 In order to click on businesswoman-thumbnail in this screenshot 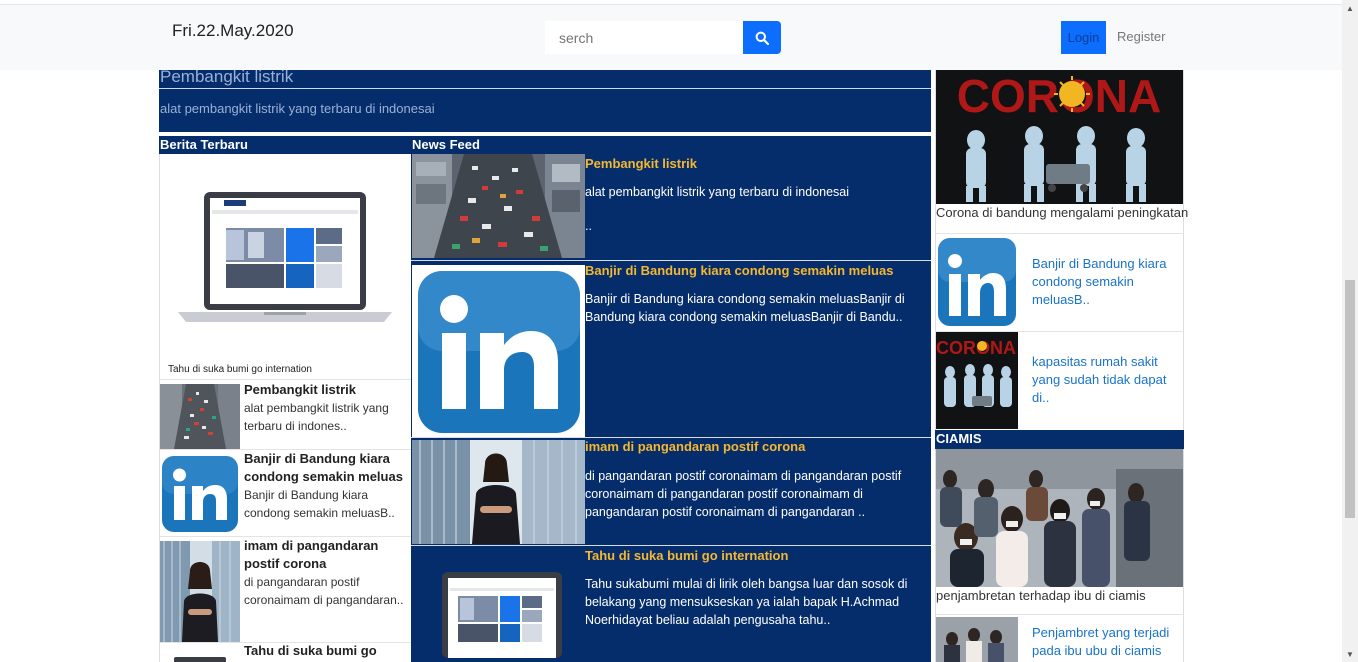, I will do `click(200, 591)`.